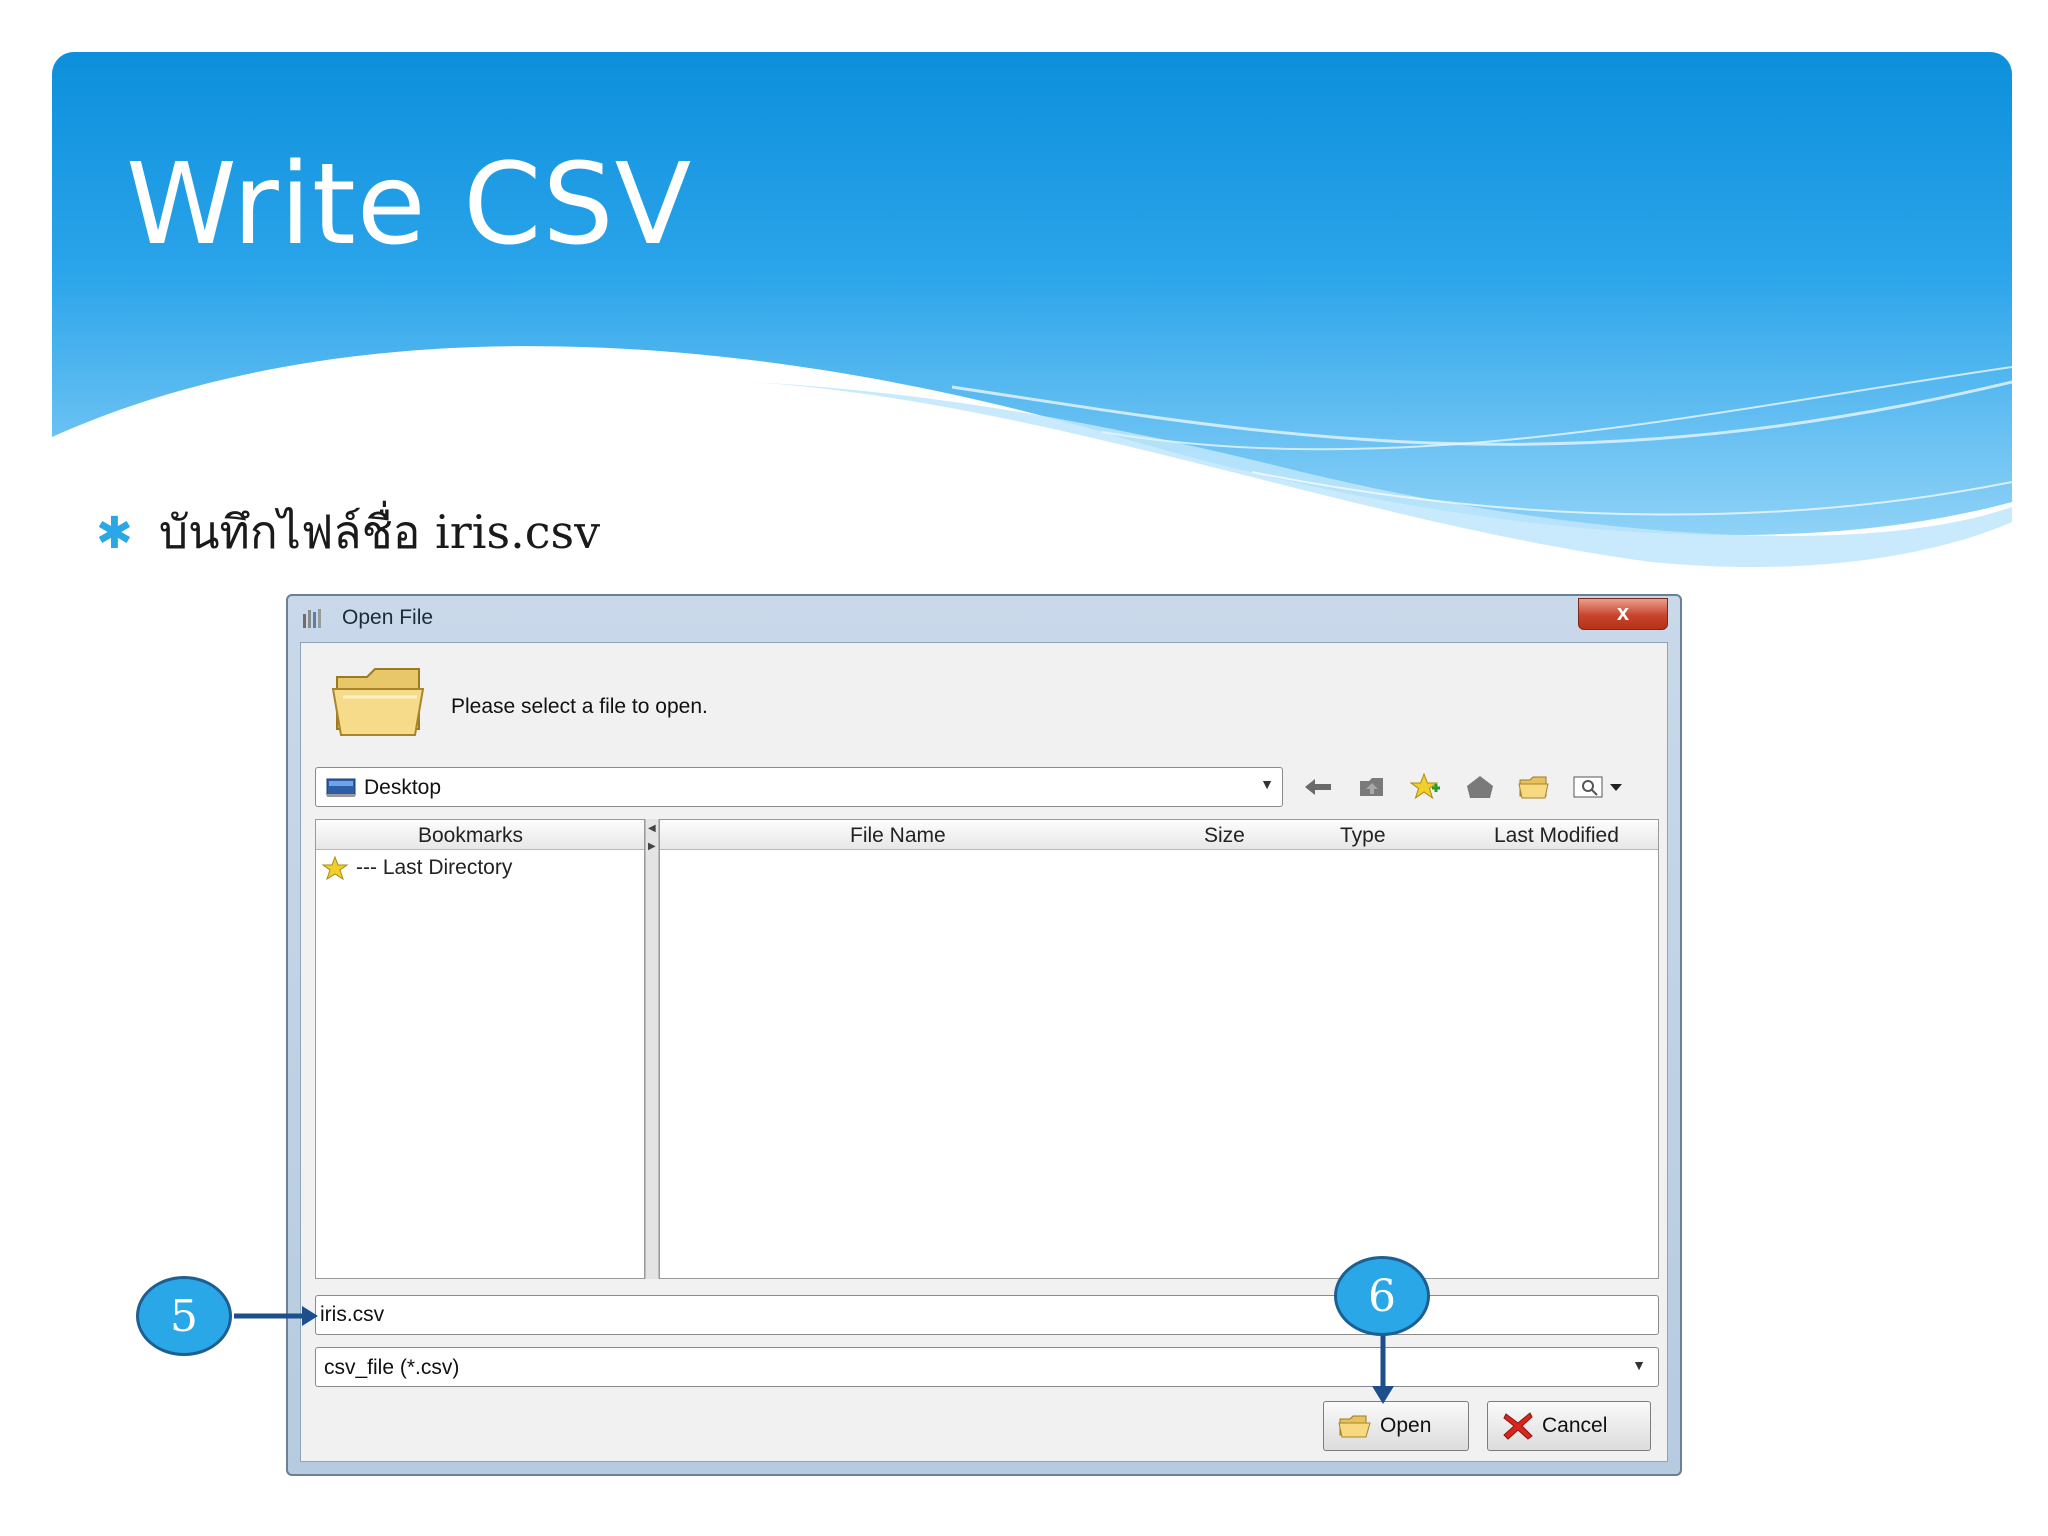 The width and height of the screenshot is (2048, 1536). What do you see at coordinates (814, 1355) in the screenshot?
I see `callout-arrows` at bounding box center [814, 1355].